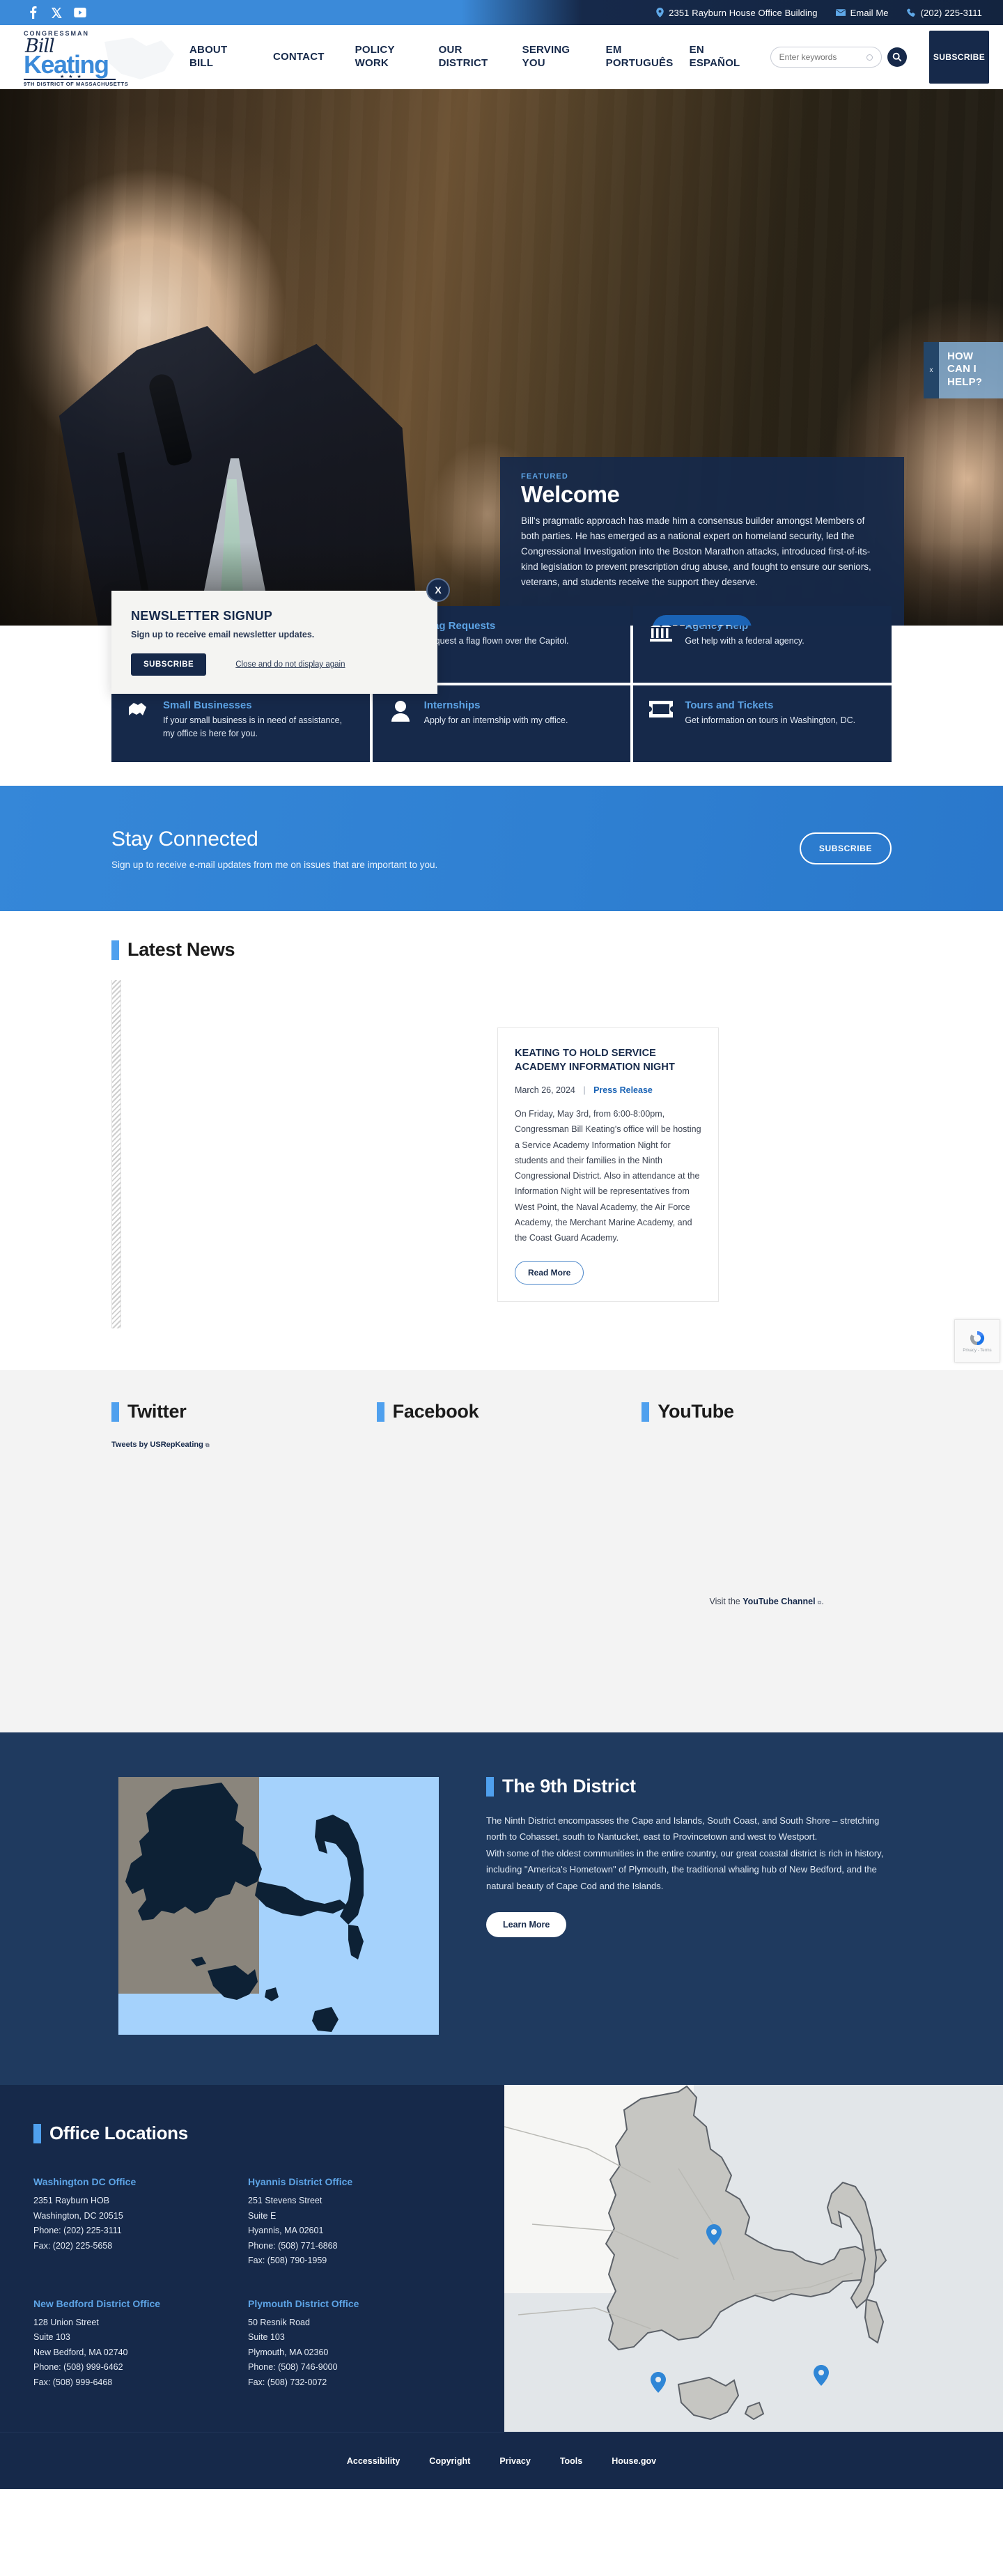  I want to click on recaptcha-badge: Privacy - Terms, so click(977, 1341).